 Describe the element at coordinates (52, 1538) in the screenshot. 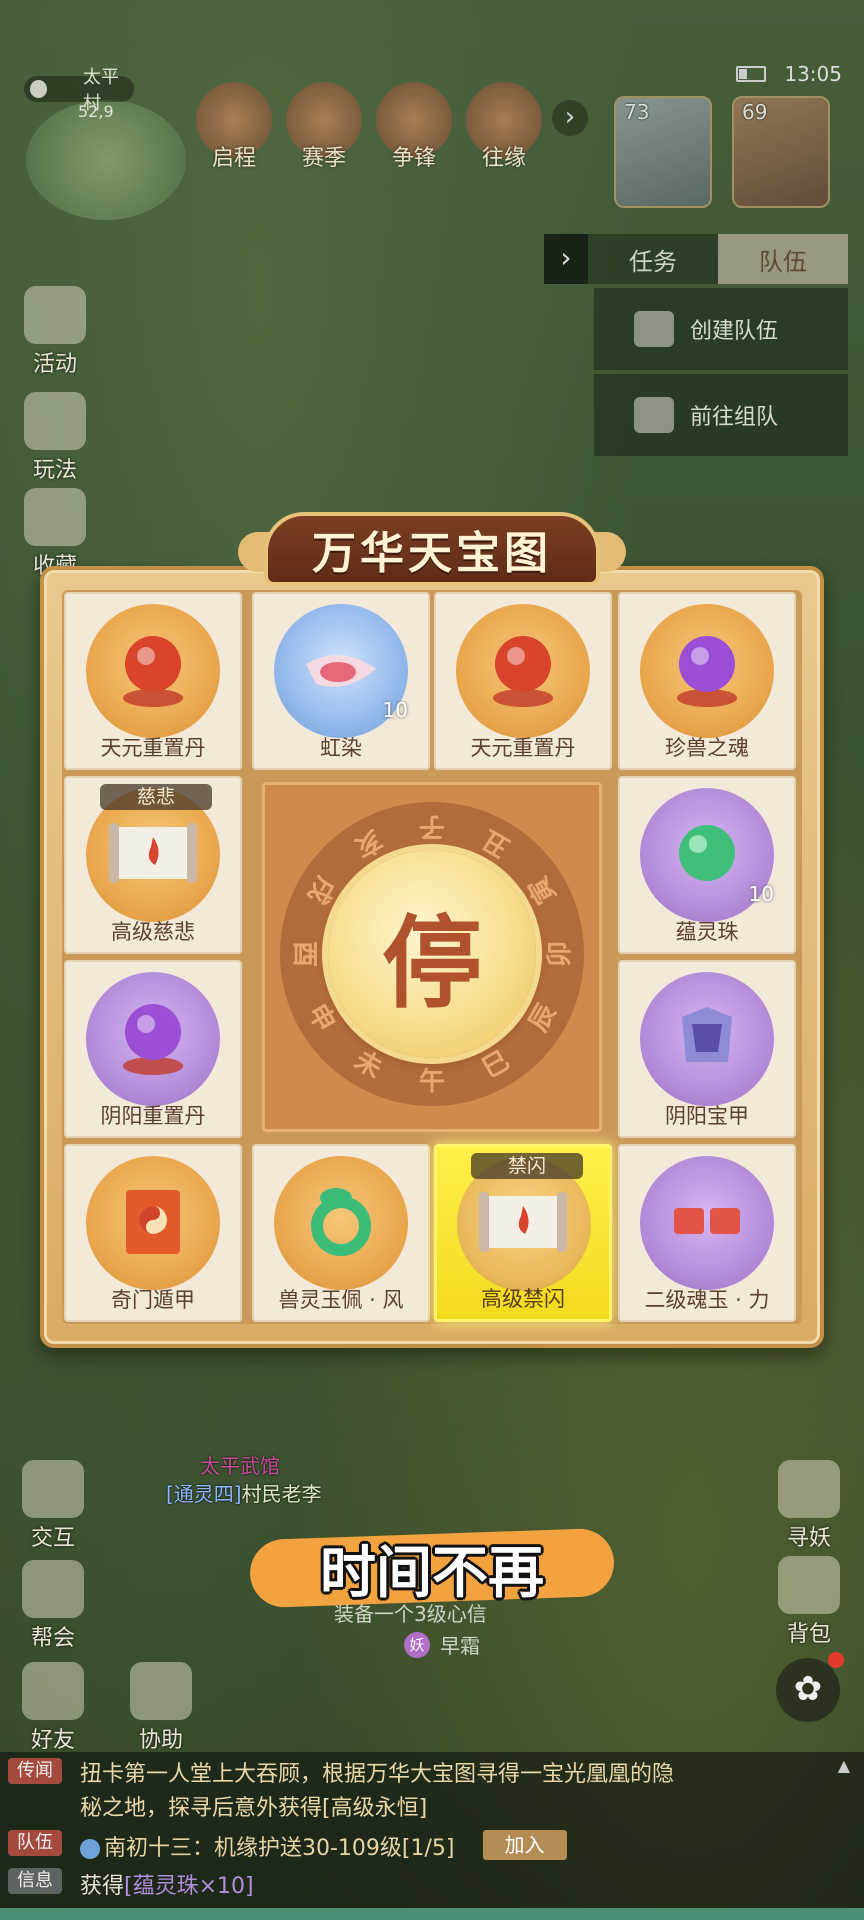

I see `side-menu-label: 交互` at that location.